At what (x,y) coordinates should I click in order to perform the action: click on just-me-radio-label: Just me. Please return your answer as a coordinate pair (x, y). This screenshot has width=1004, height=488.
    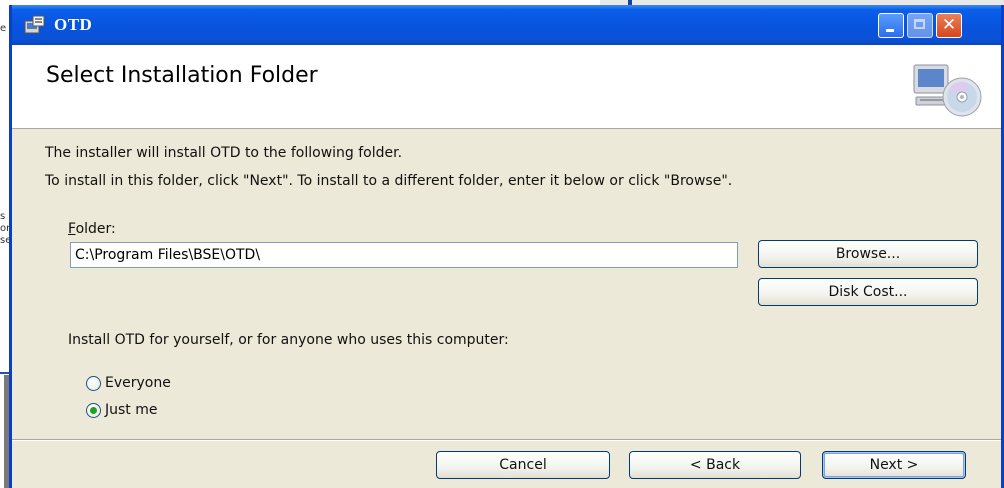
    Looking at the image, I should click on (131, 410).